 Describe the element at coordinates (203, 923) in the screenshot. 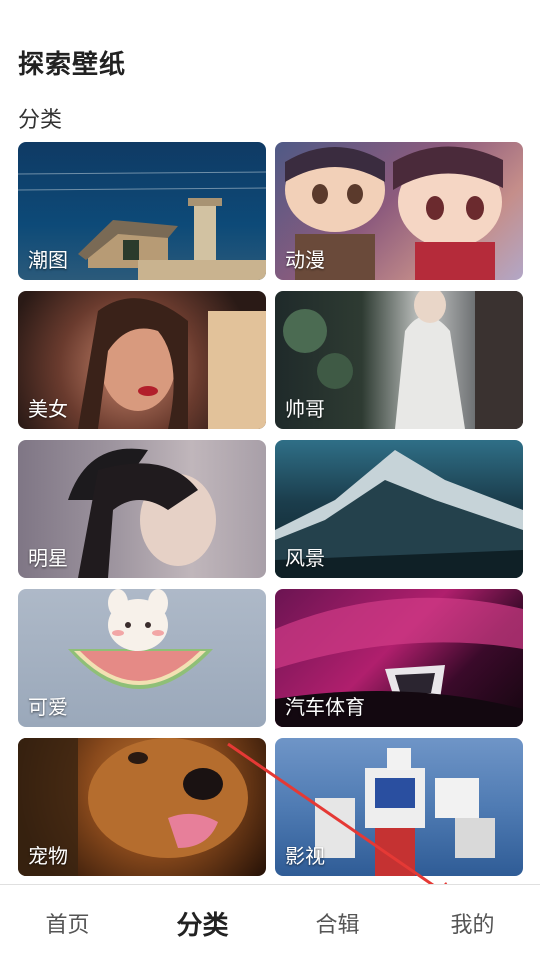

I see `tab-category: 分类` at that location.